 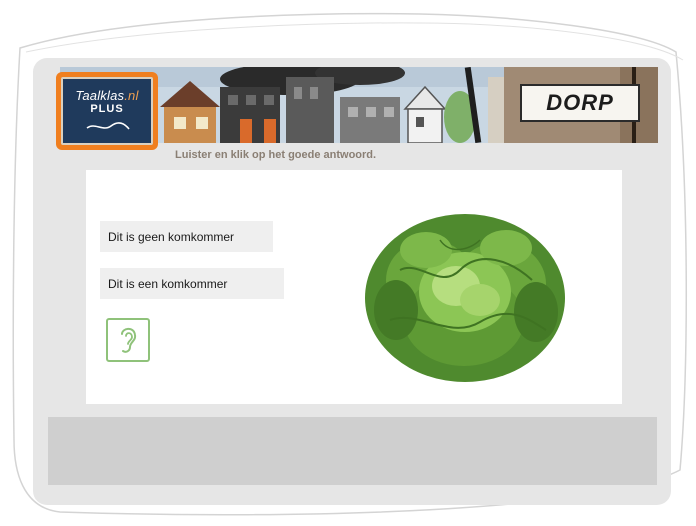 I want to click on taalklas-plus-logo: Taalklas.nl PLUS, so click(x=107, y=111).